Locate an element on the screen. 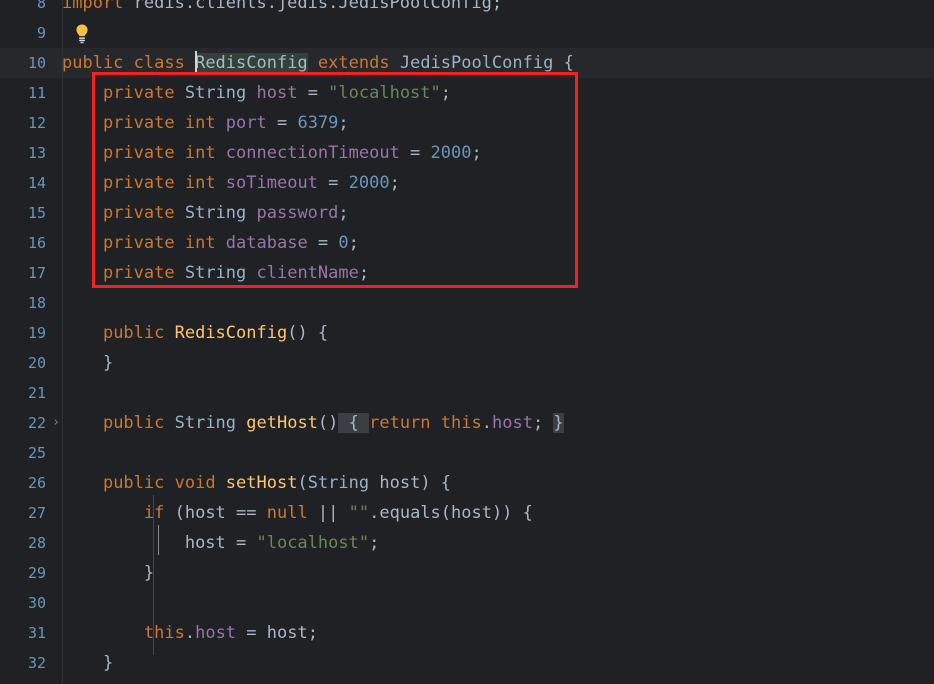 The width and height of the screenshot is (934, 684). code-line: 19 public RedisConfig() { is located at coordinates (467, 333).